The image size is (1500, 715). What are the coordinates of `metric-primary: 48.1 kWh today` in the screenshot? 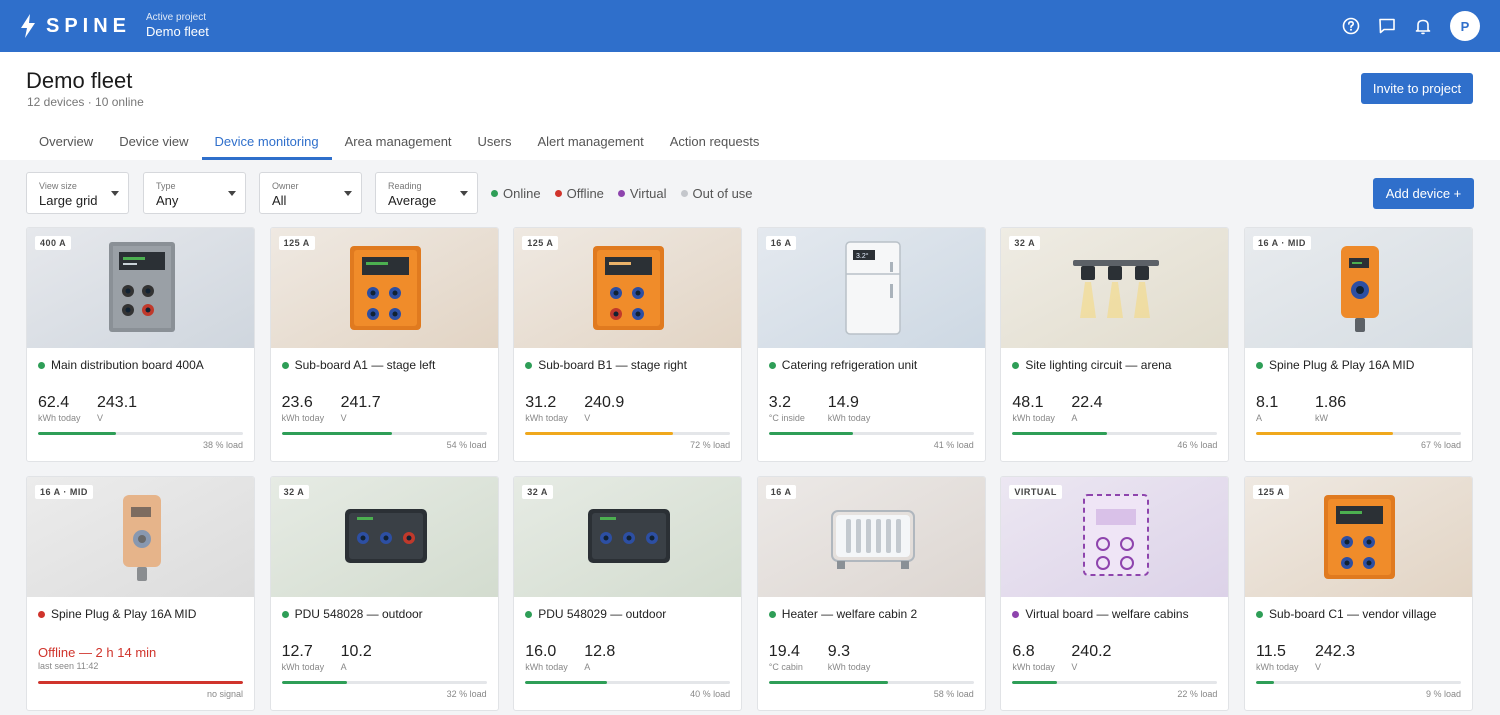 It's located at (1033, 408).